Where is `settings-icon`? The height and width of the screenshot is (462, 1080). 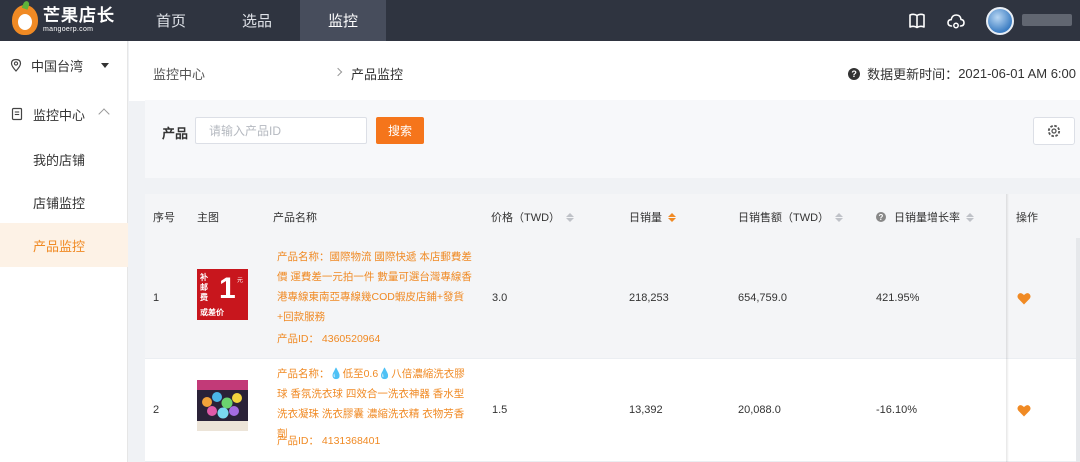
settings-icon is located at coordinates (1054, 131).